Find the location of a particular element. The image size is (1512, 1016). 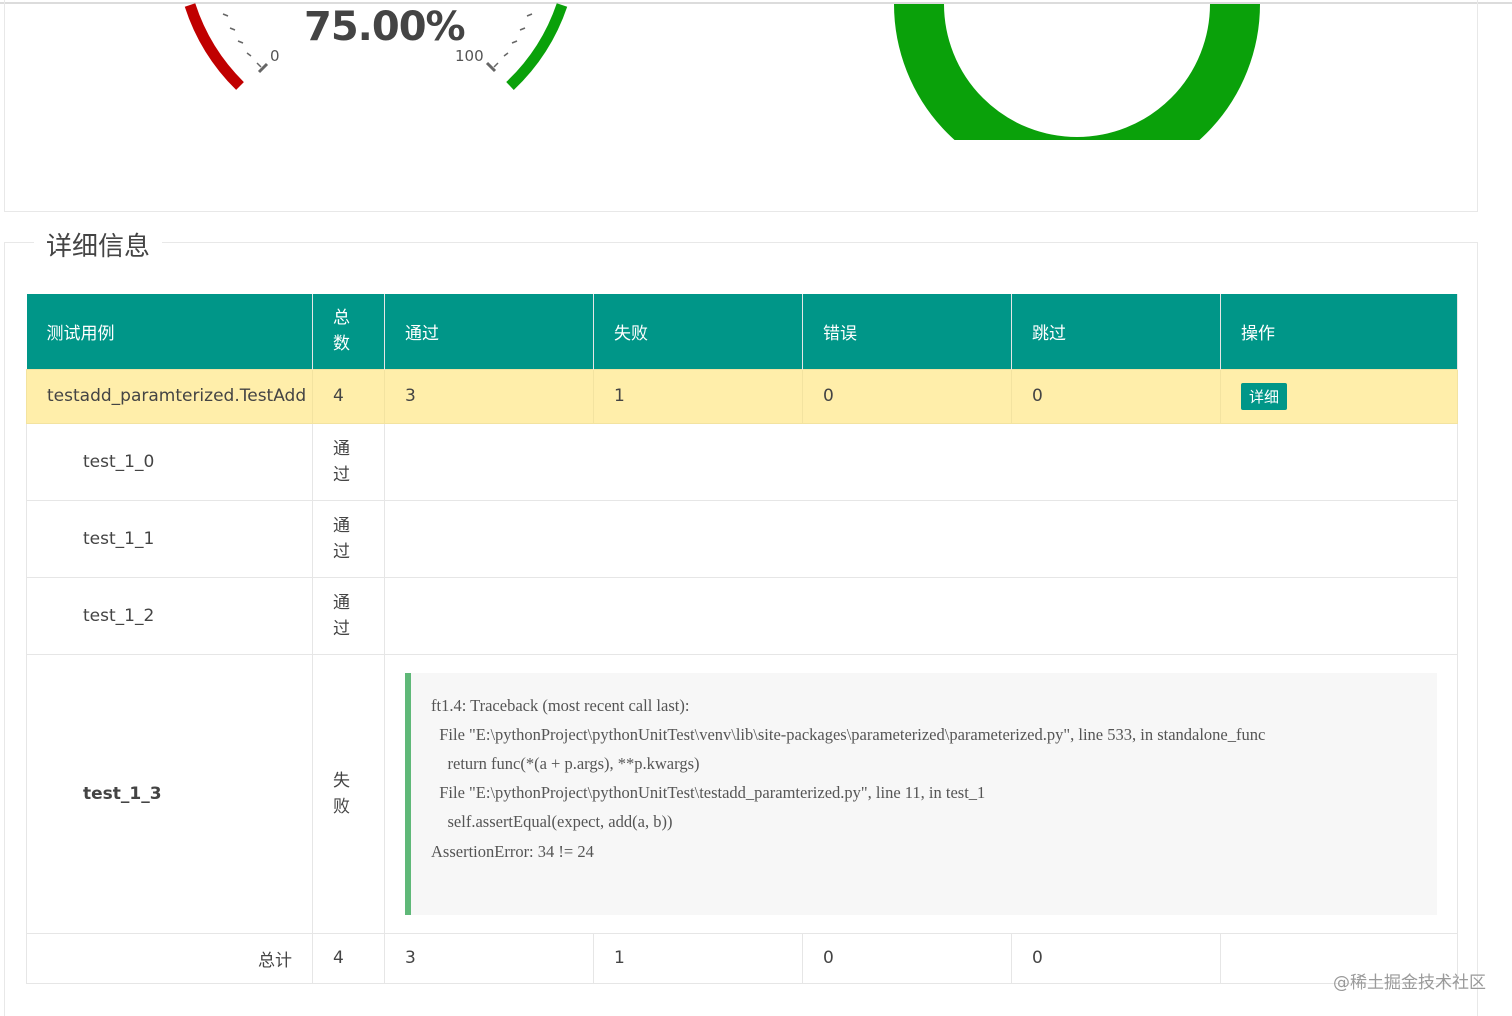

col-header-testcase: 测试用例 is located at coordinates (169, 331).